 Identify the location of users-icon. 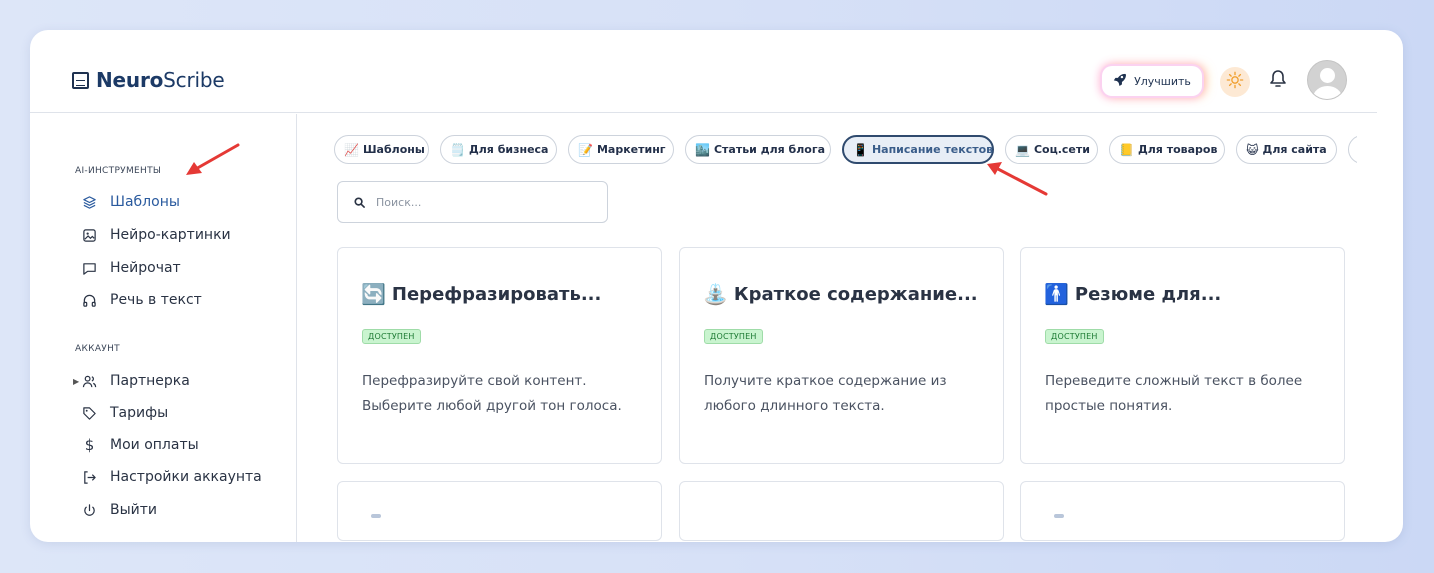
(89, 381).